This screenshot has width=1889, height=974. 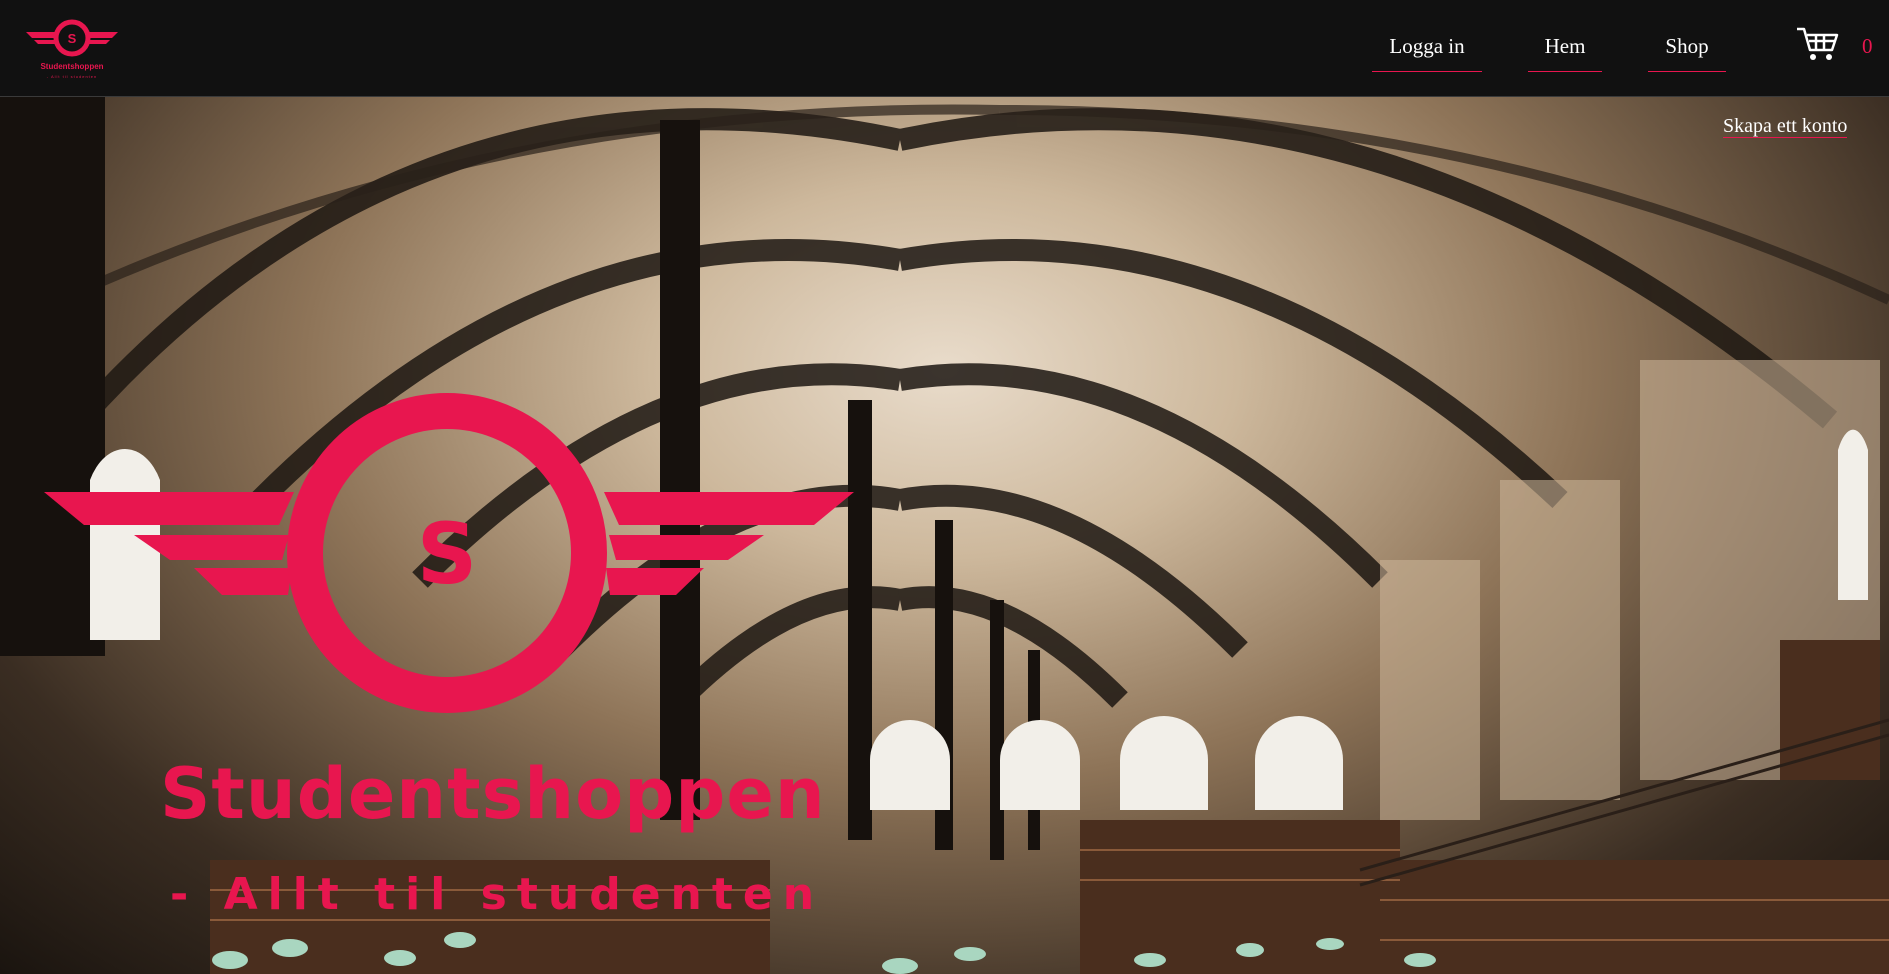 I want to click on brand-tagline: - Allt til studenten, so click(x=72, y=76).